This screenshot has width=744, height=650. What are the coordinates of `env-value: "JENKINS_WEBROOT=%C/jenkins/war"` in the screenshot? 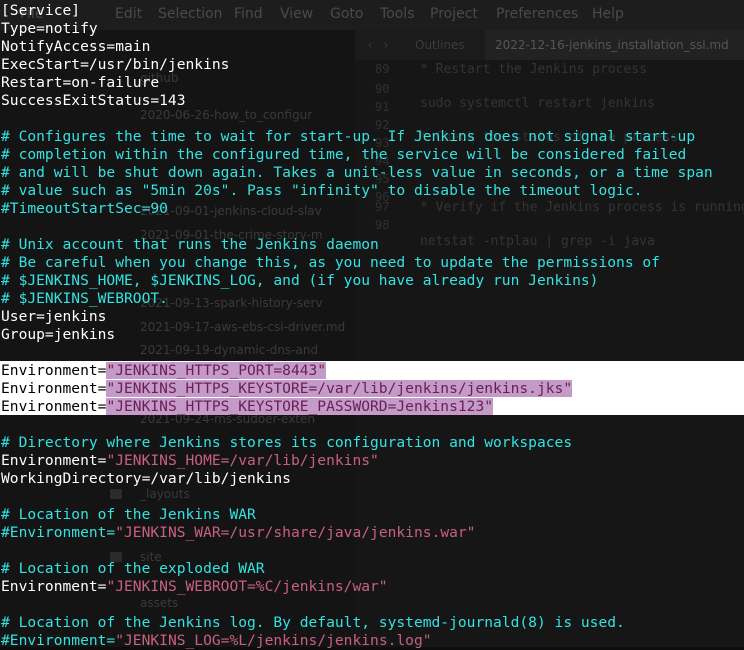 It's located at (247, 586).